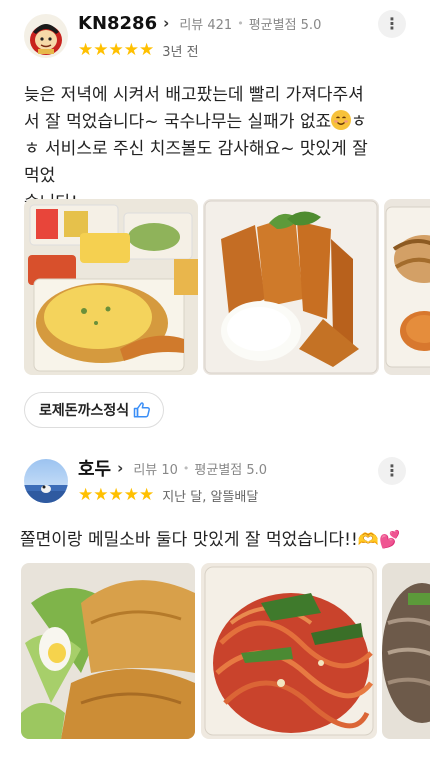 This screenshot has width=430, height=770. Describe the element at coordinates (194, 95) in the screenshot. I see `review-text-line: 늦은 저녁에 시켜서 배고팠는데 빨리 가져다주셔` at that location.